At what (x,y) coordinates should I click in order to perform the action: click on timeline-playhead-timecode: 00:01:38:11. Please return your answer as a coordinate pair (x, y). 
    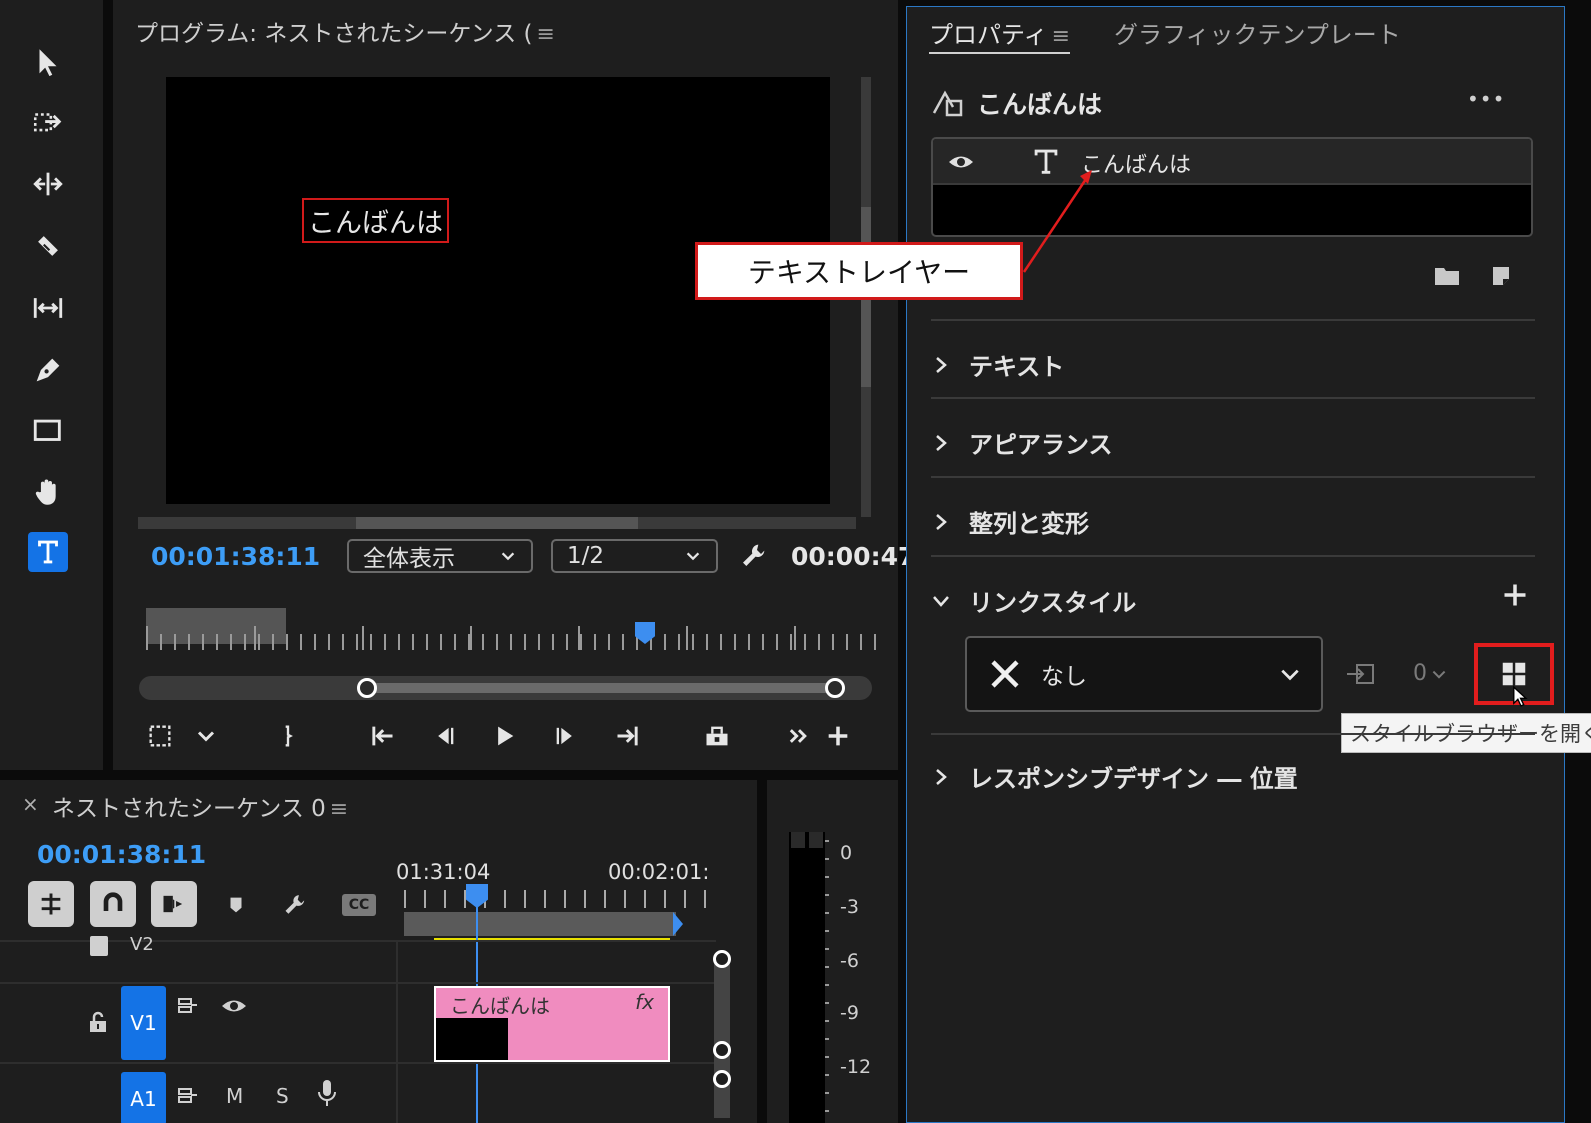
    Looking at the image, I should click on (121, 854).